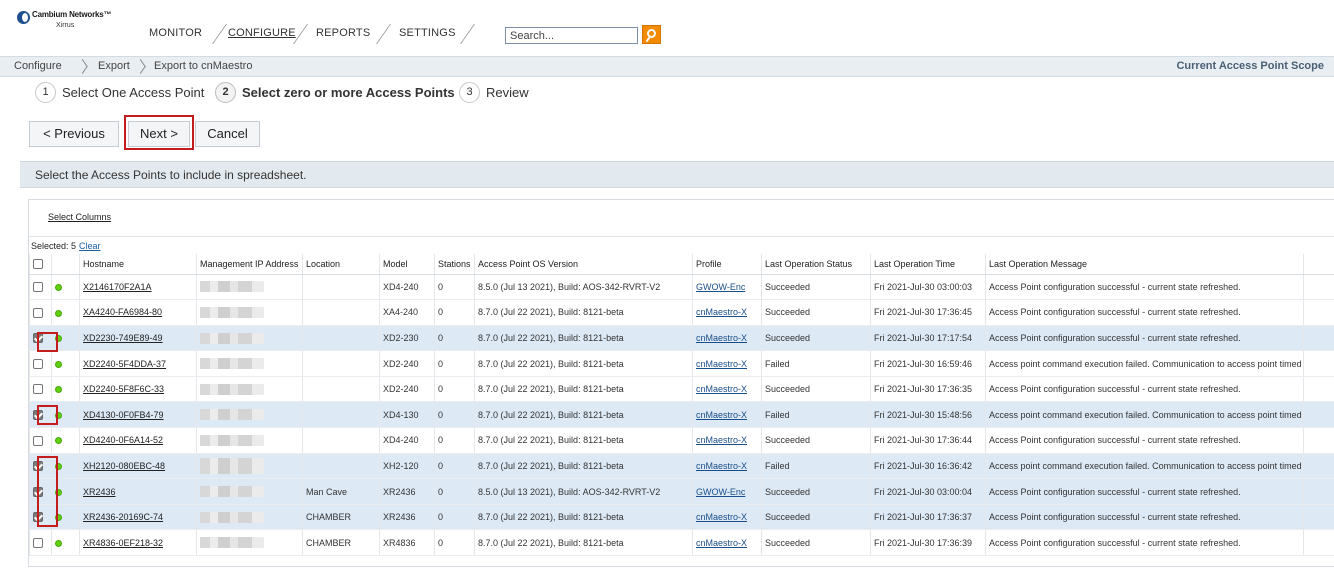 The height and width of the screenshot is (576, 1334). I want to click on os-version-cell: 8.7.0 (Jul 22 2021), Build: 8121-beta, so click(583, 543).